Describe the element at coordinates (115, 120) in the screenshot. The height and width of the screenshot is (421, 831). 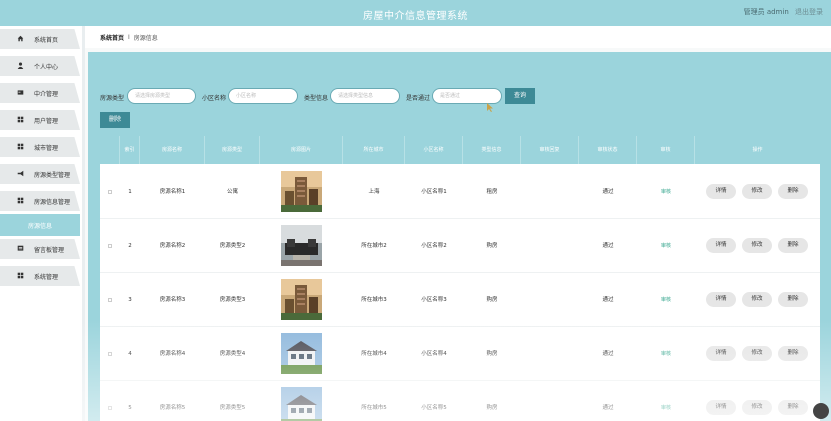
I see `batch-delete-button: 删除` at that location.